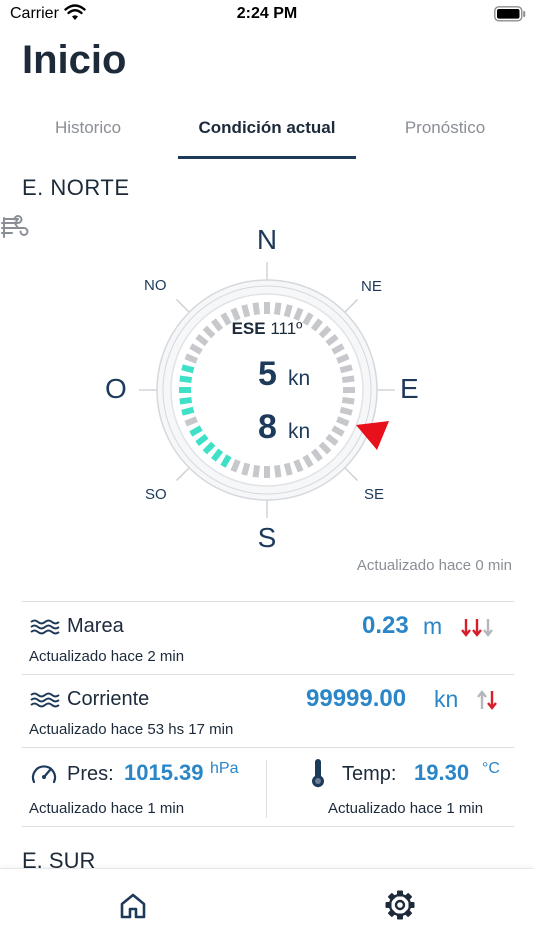 Image resolution: width=534 pixels, height=950 pixels. What do you see at coordinates (491, 768) in the screenshot?
I see `temperatura-unit: °C` at bounding box center [491, 768].